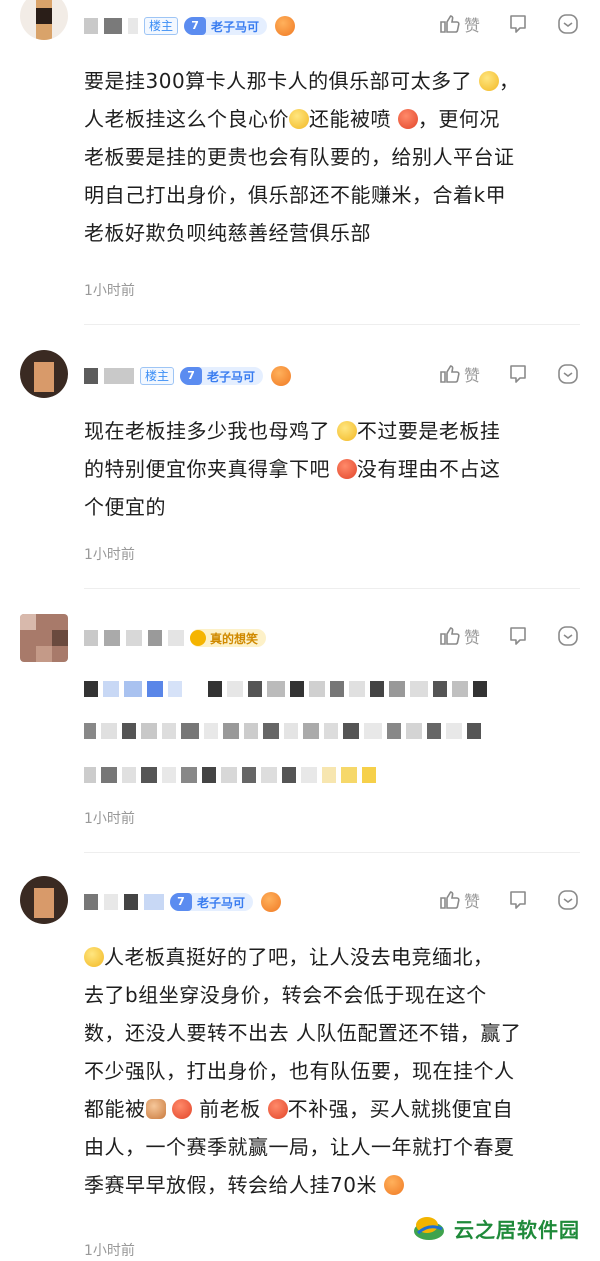 The height and width of the screenshot is (1261, 600). I want to click on grimace-emoji-icon, so click(182, 1109).